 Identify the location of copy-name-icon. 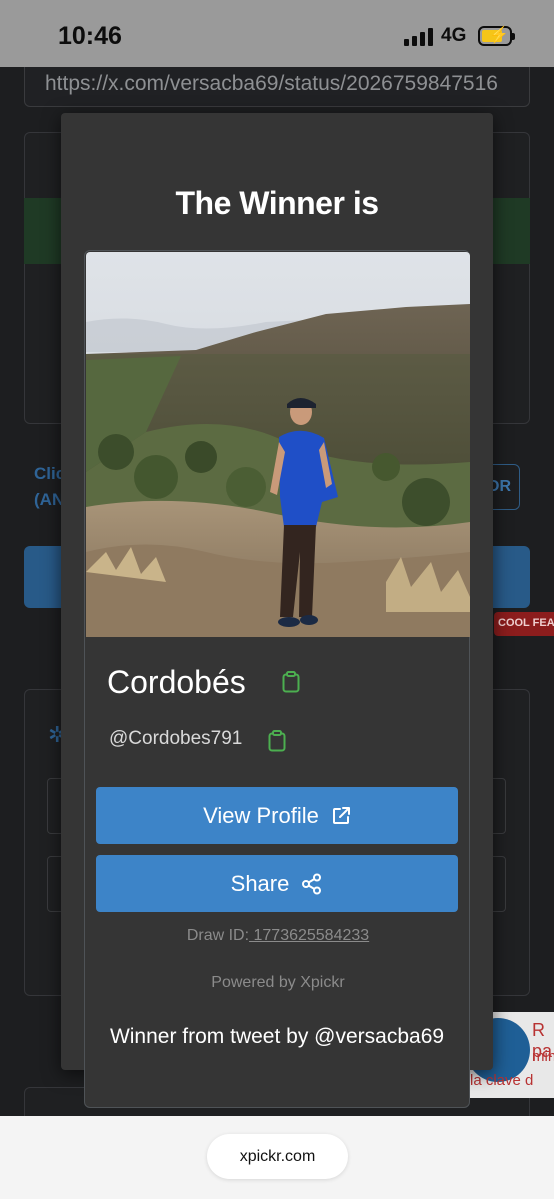
(291, 682).